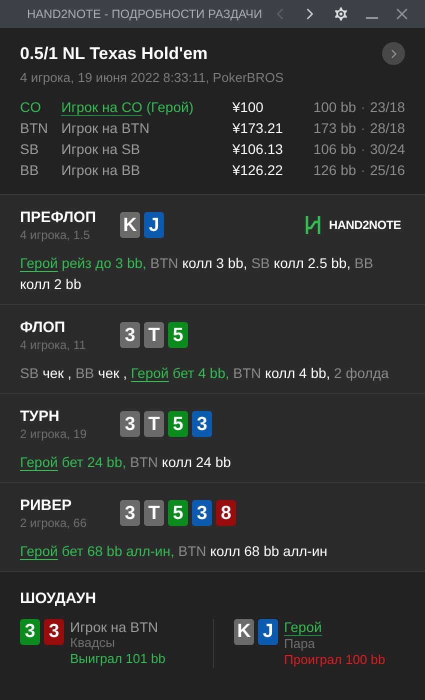 The width and height of the screenshot is (425, 700). What do you see at coordinates (100, 170) in the screenshot?
I see `player-link: Игрок на BB` at bounding box center [100, 170].